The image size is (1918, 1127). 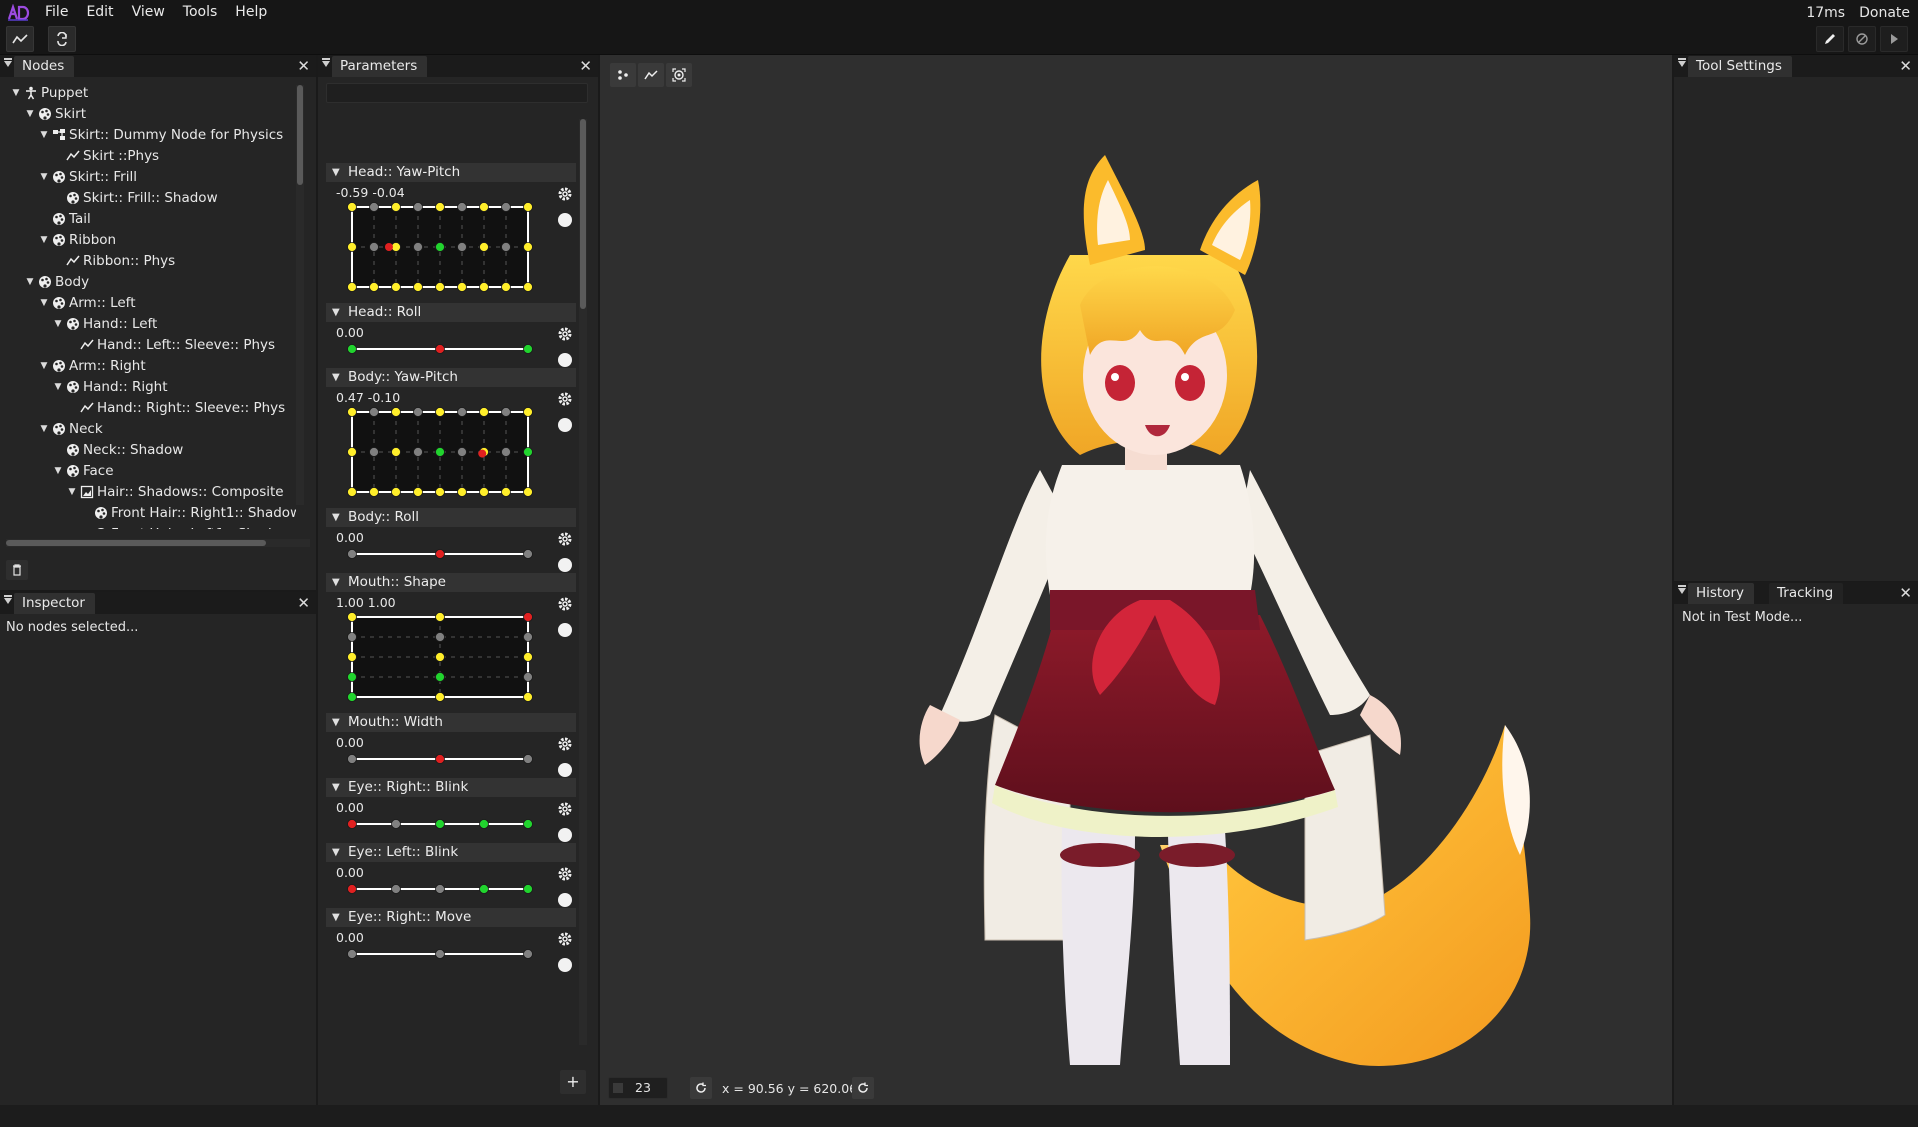 What do you see at coordinates (251, 12) in the screenshot?
I see `menu-help: Help` at bounding box center [251, 12].